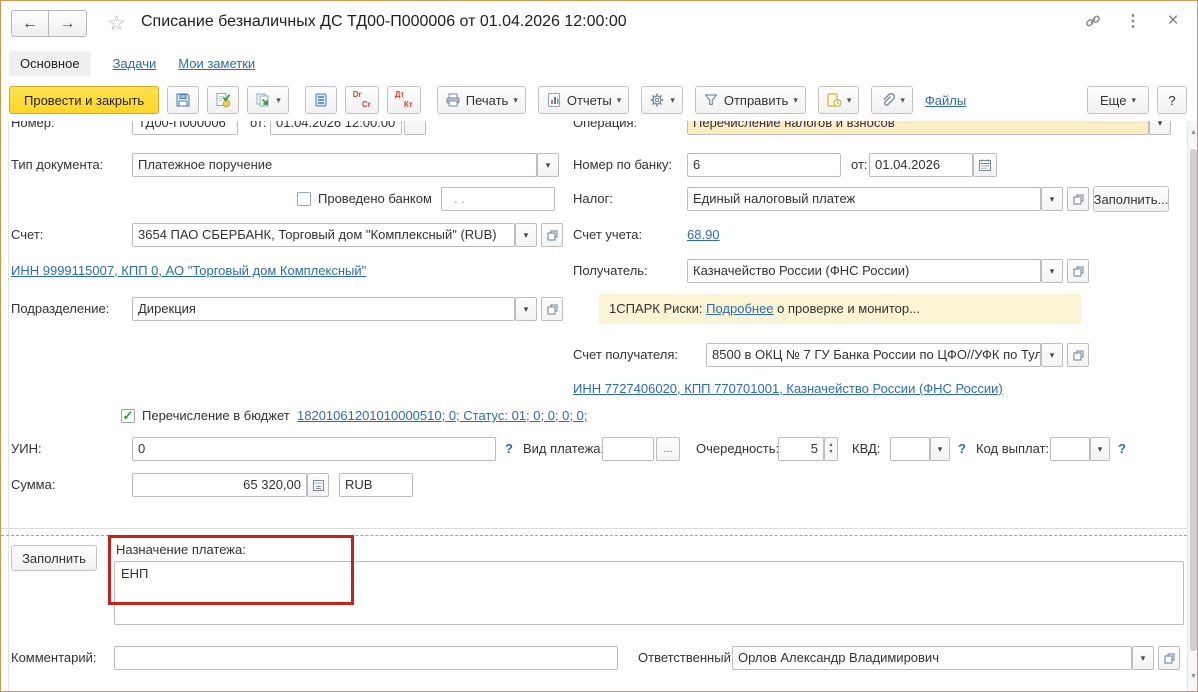 Image resolution: width=1198 pixels, height=692 pixels. Describe the element at coordinates (1173, 20) in the screenshot. I see `close-icon: ×` at that location.